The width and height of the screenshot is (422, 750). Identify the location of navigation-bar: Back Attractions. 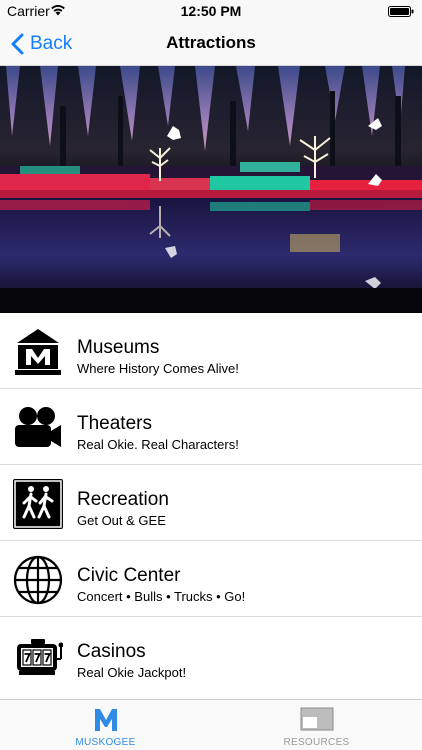
(211, 44).